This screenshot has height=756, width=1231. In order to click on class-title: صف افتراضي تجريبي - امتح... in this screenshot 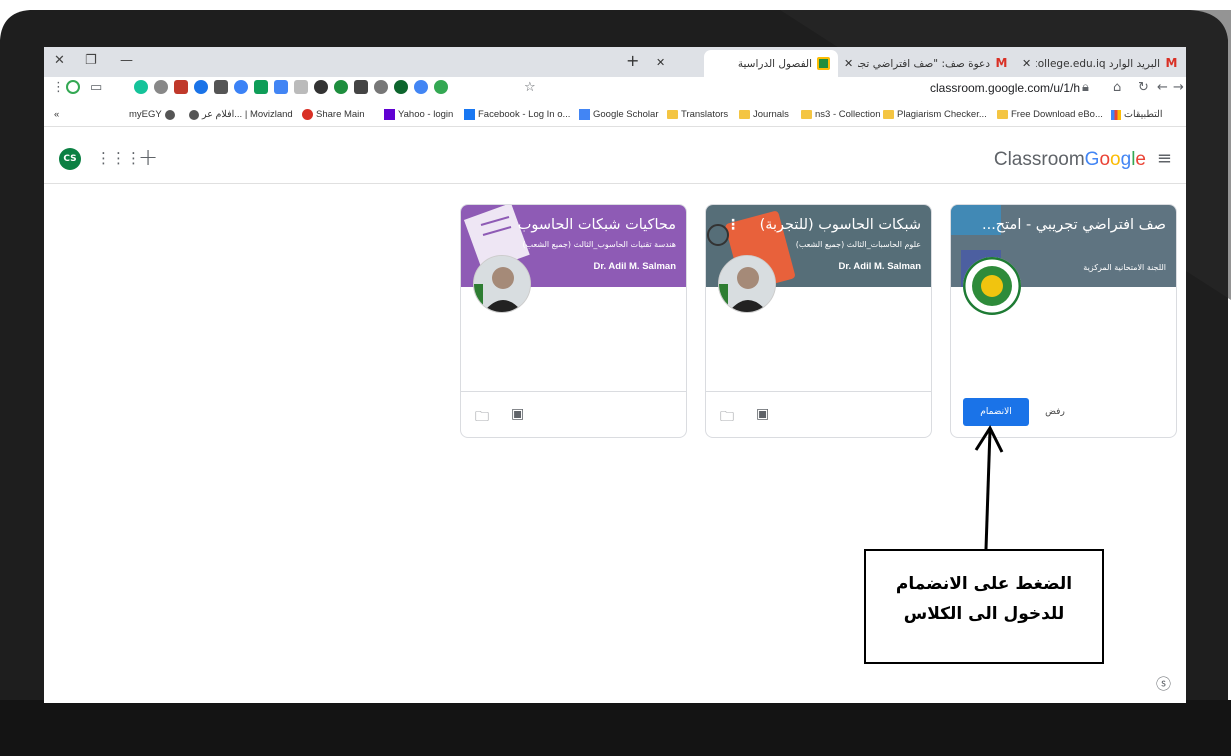, I will do `click(1074, 225)`.